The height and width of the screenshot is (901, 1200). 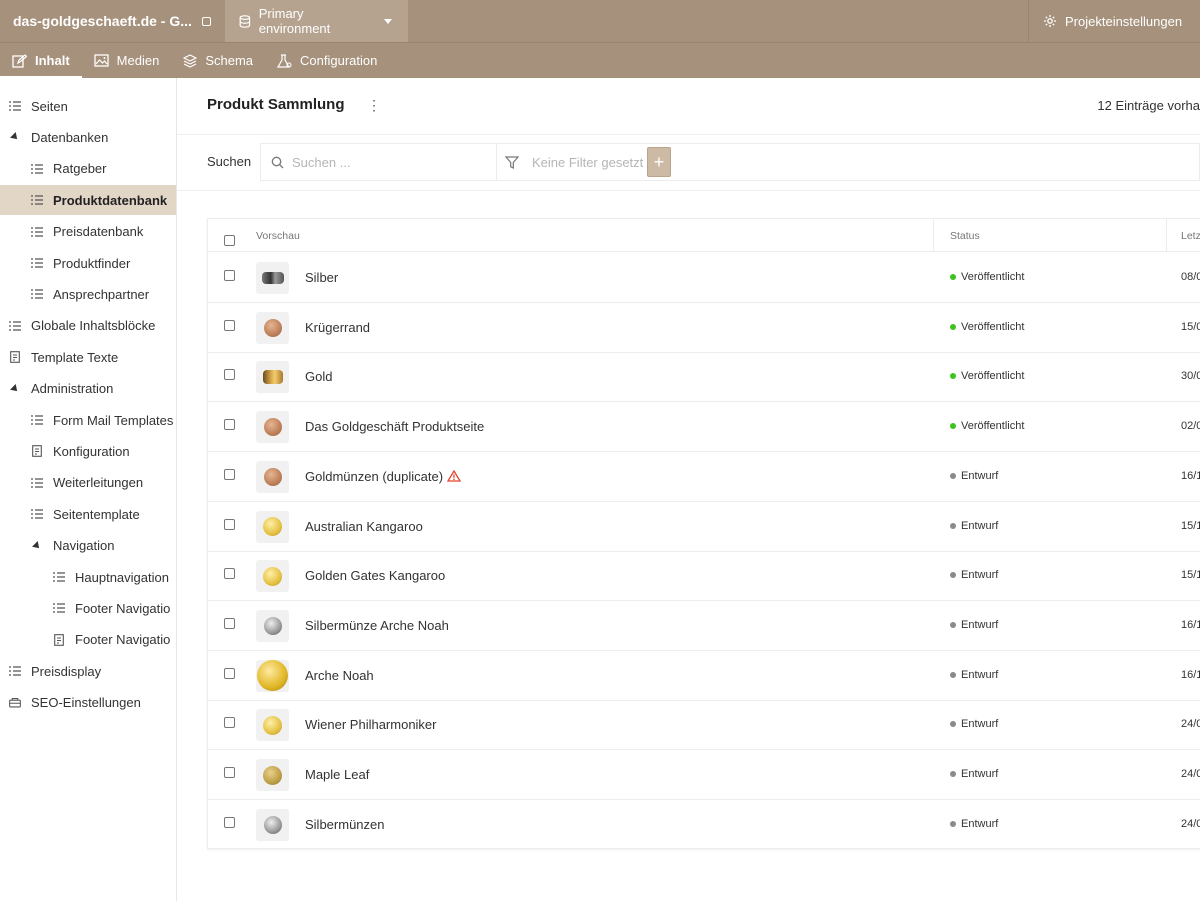 What do you see at coordinates (704, 825) in the screenshot?
I see `table-row: Silbermünzen Entwurf 24/0` at bounding box center [704, 825].